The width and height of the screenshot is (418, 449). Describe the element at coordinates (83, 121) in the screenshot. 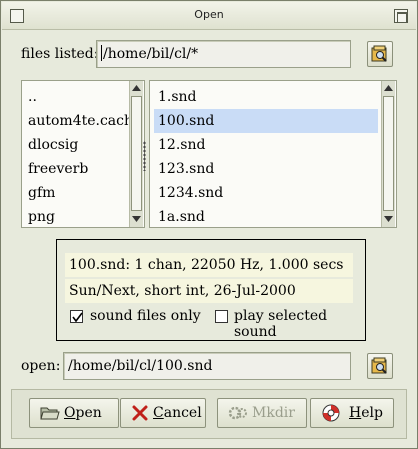

I see `directory-item: autom4te.cache` at that location.